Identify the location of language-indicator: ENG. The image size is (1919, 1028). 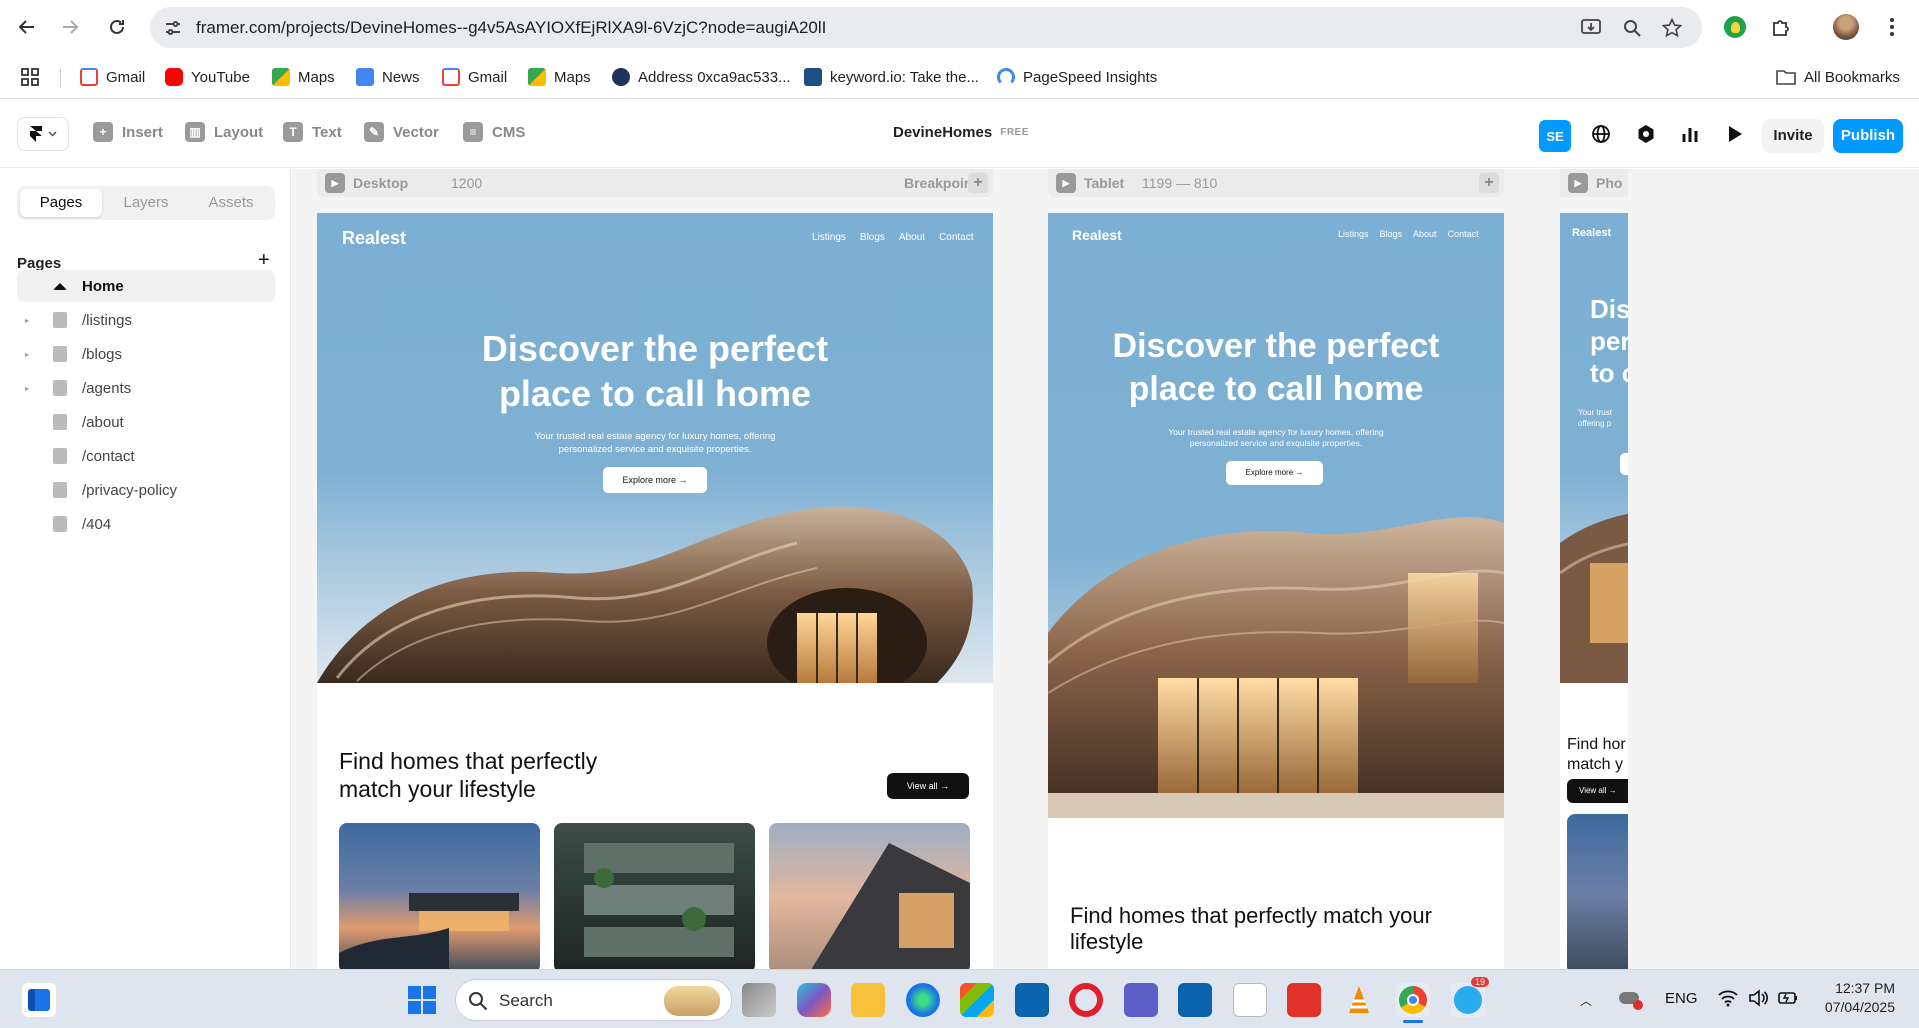
(1681, 998).